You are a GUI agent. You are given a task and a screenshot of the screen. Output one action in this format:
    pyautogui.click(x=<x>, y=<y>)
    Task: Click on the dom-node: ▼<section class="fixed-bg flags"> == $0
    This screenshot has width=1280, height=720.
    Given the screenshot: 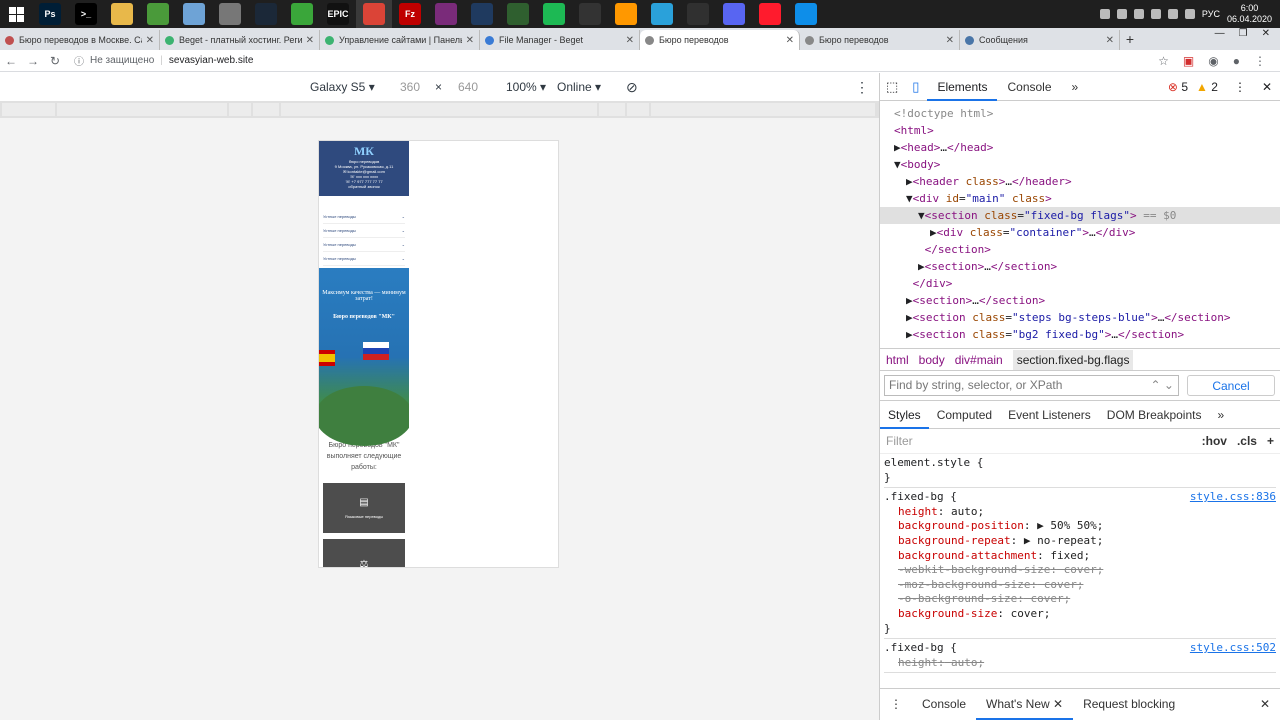 What is the action you would take?
    pyautogui.click(x=1080, y=215)
    